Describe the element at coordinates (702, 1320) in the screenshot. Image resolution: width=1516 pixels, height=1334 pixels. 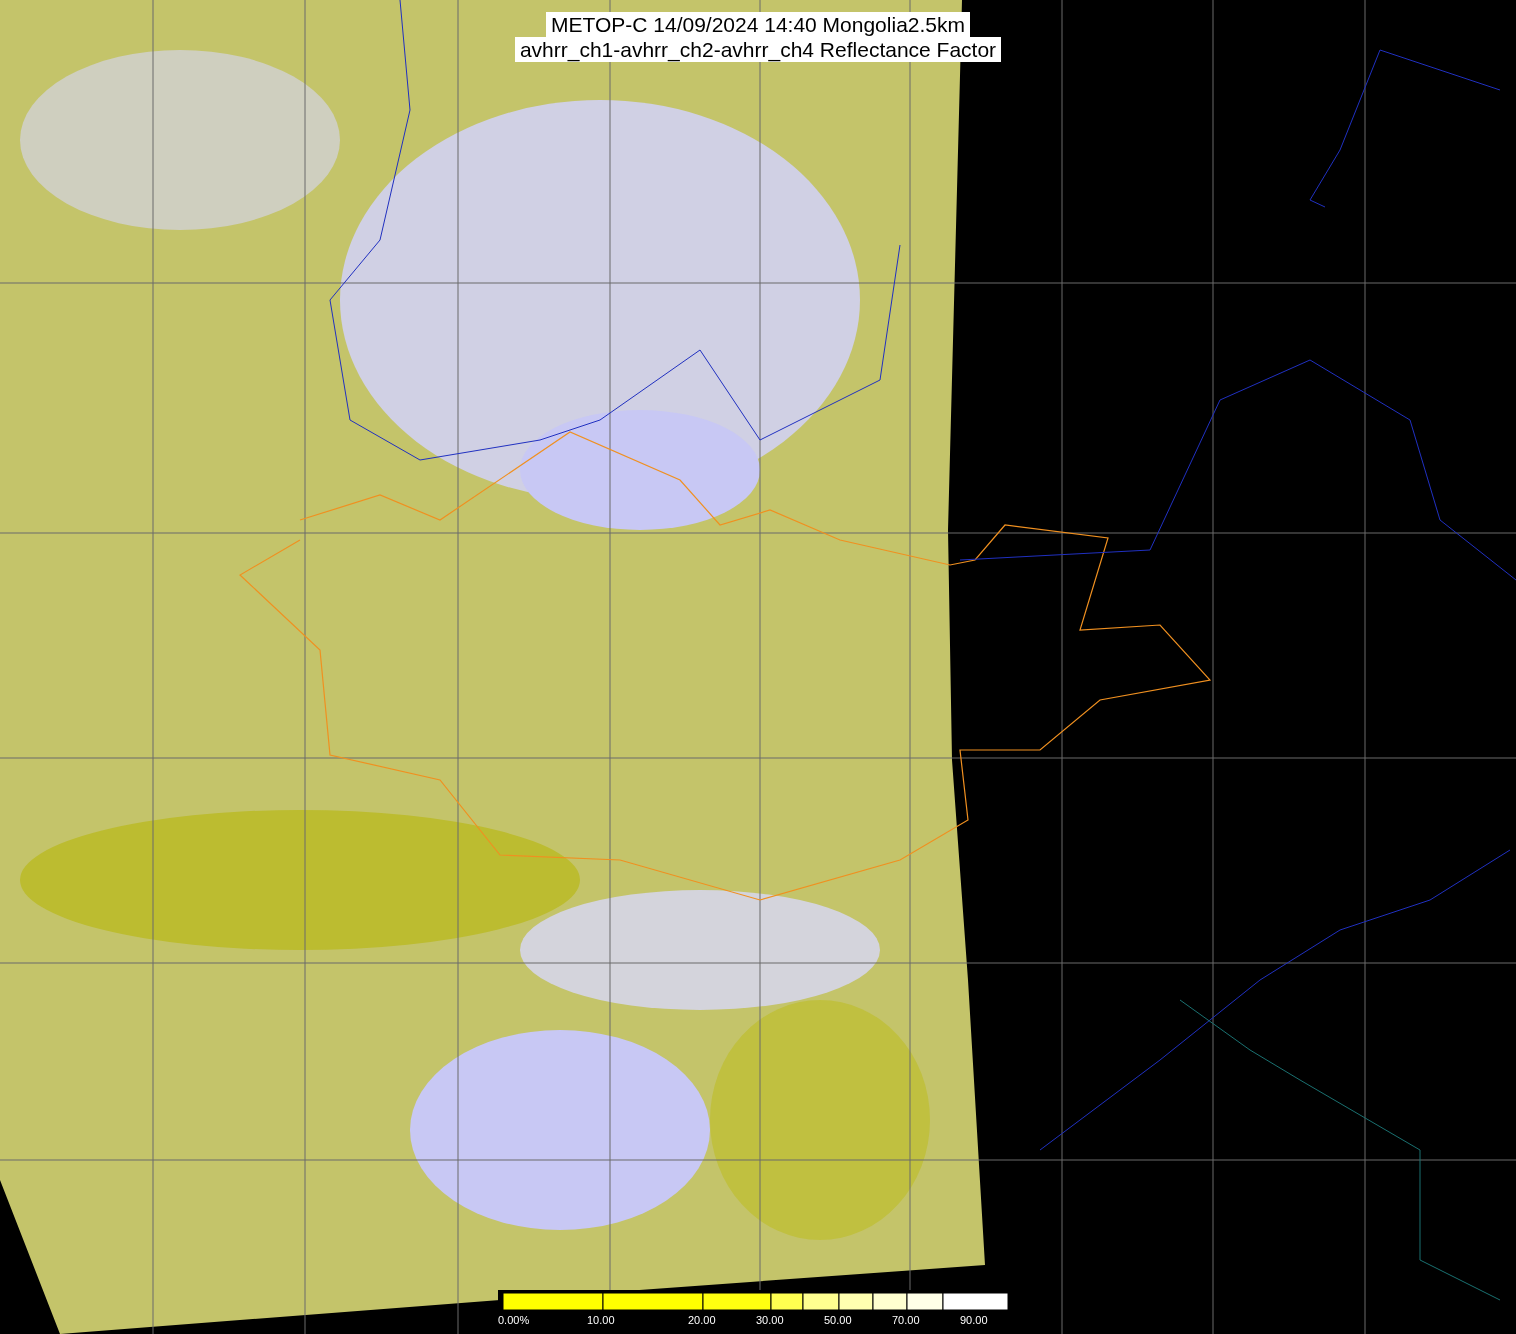
I see `colorbar-label: 20.00` at that location.